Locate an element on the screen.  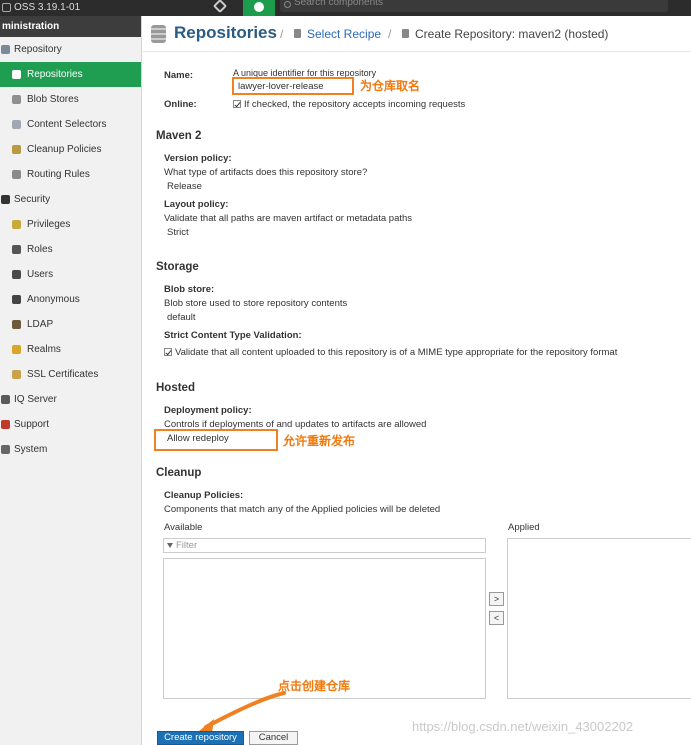
filter-placeholder: Filter is located at coordinates (187, 545).